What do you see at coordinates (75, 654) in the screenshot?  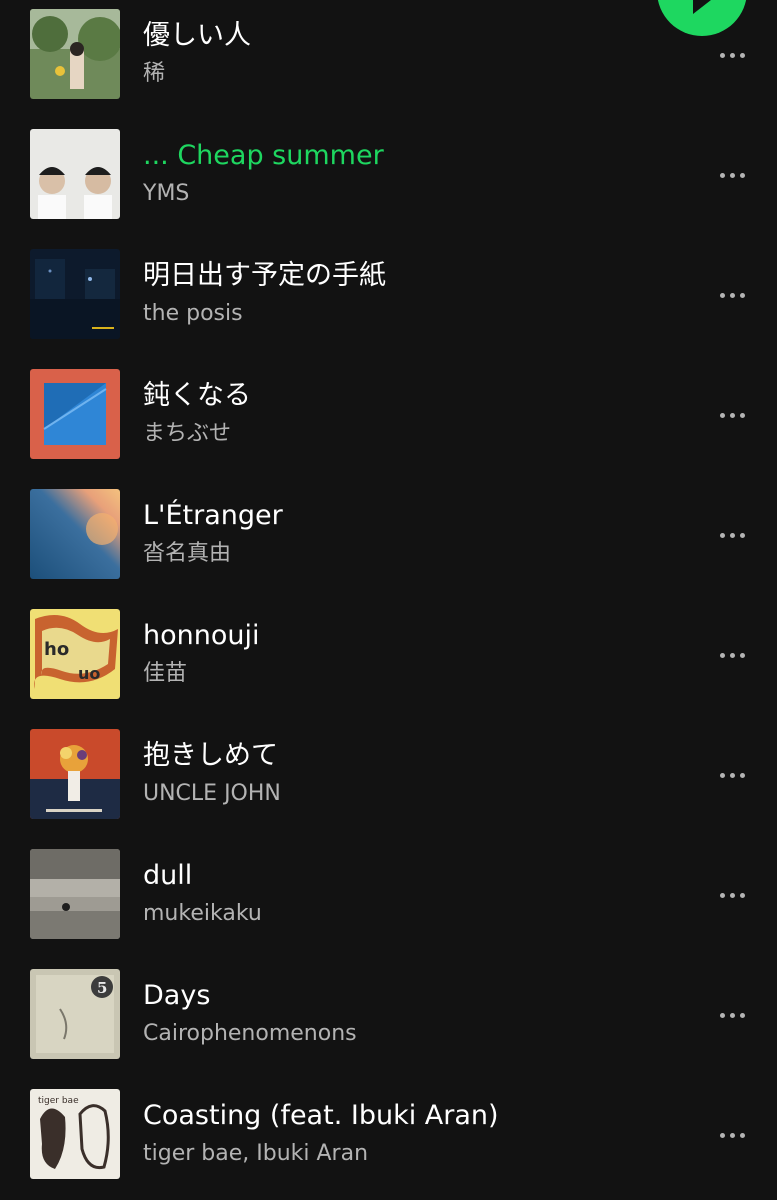 I see `album-art: ho uo` at bounding box center [75, 654].